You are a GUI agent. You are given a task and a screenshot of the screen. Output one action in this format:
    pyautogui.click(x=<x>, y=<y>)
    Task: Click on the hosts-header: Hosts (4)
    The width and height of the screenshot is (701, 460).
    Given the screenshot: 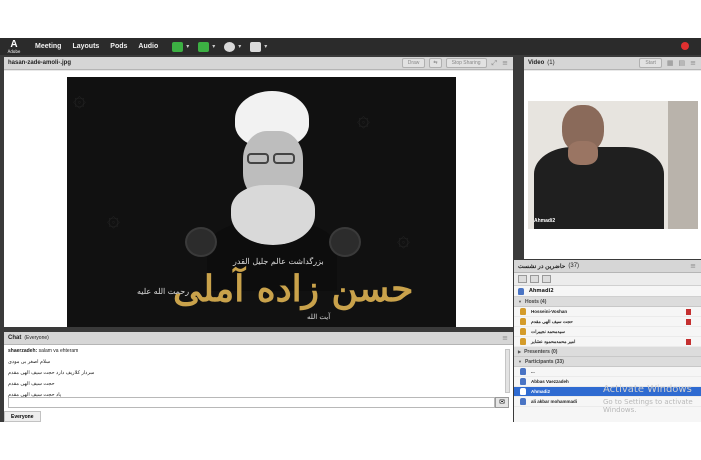 What is the action you would take?
    pyautogui.click(x=535, y=301)
    